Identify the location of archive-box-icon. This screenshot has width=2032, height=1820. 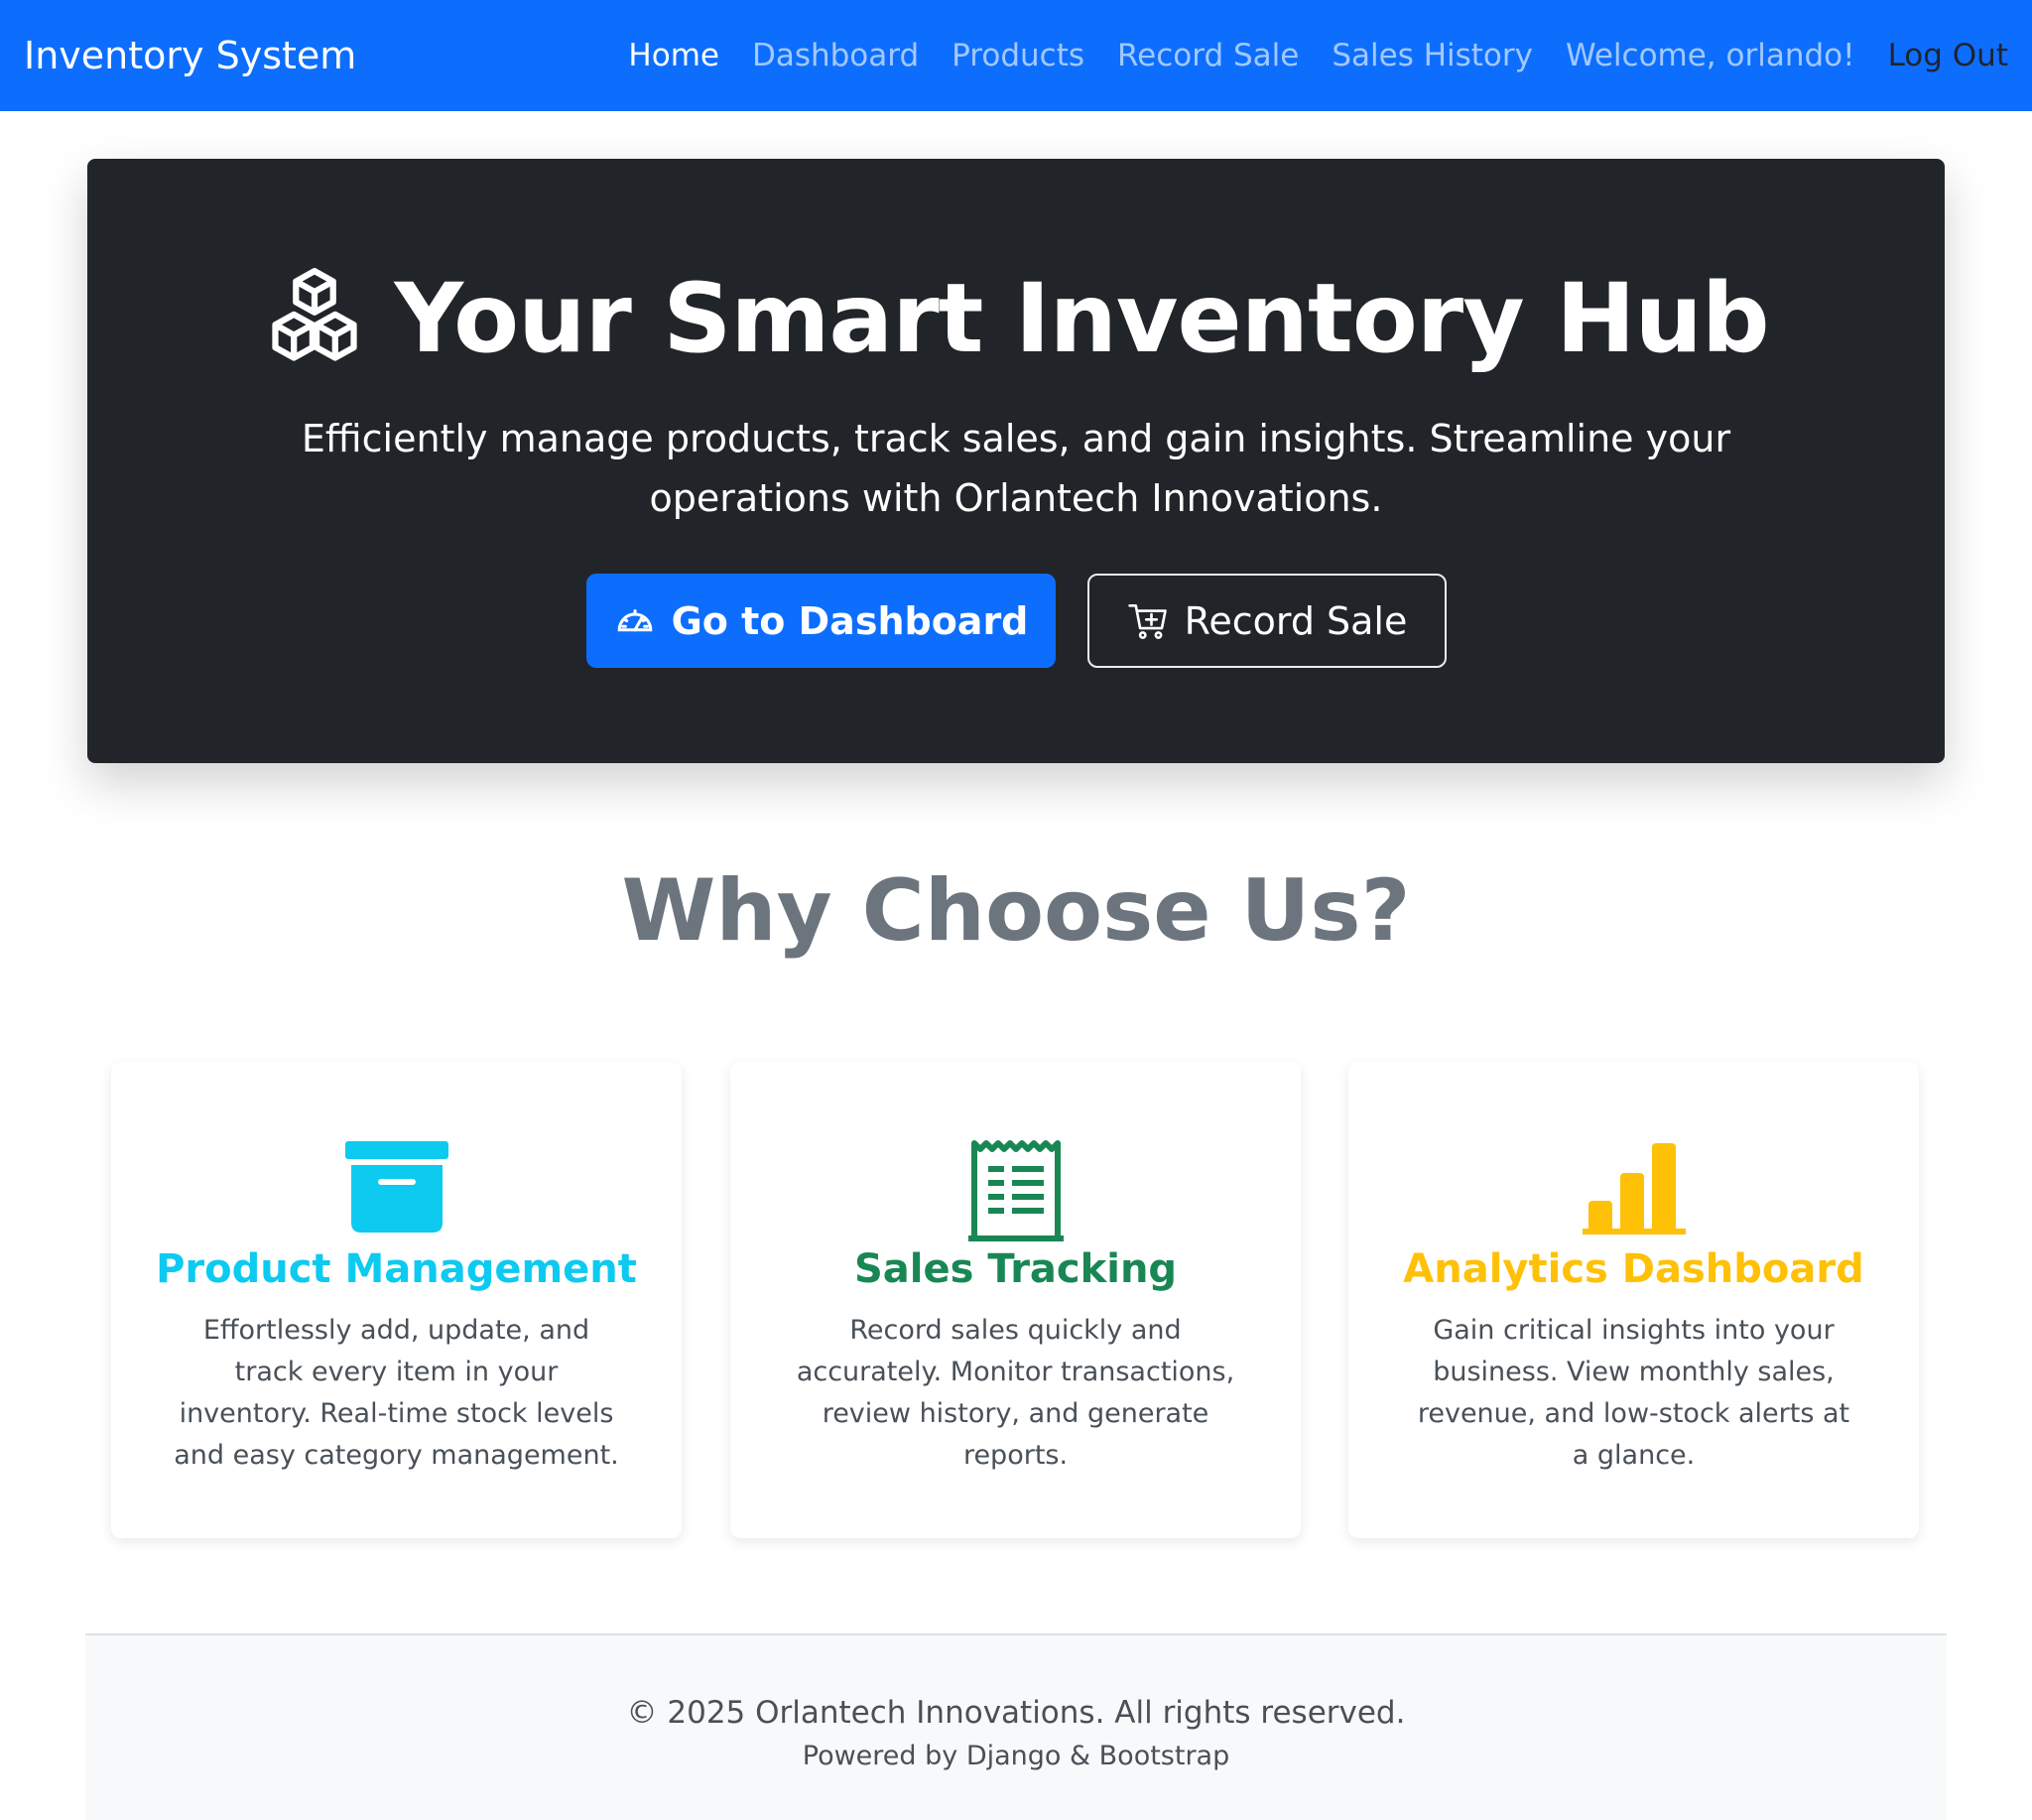
(396, 1187).